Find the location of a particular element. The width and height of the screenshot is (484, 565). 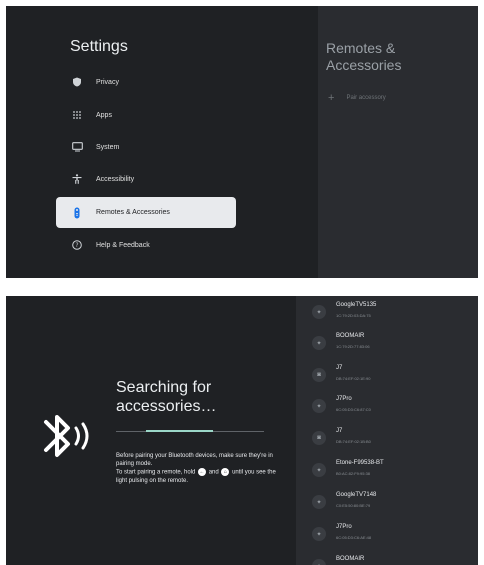

device-item: ✦ J7Pro 6C:05:D3:C6:AE:48 is located at coordinates (387, 533).